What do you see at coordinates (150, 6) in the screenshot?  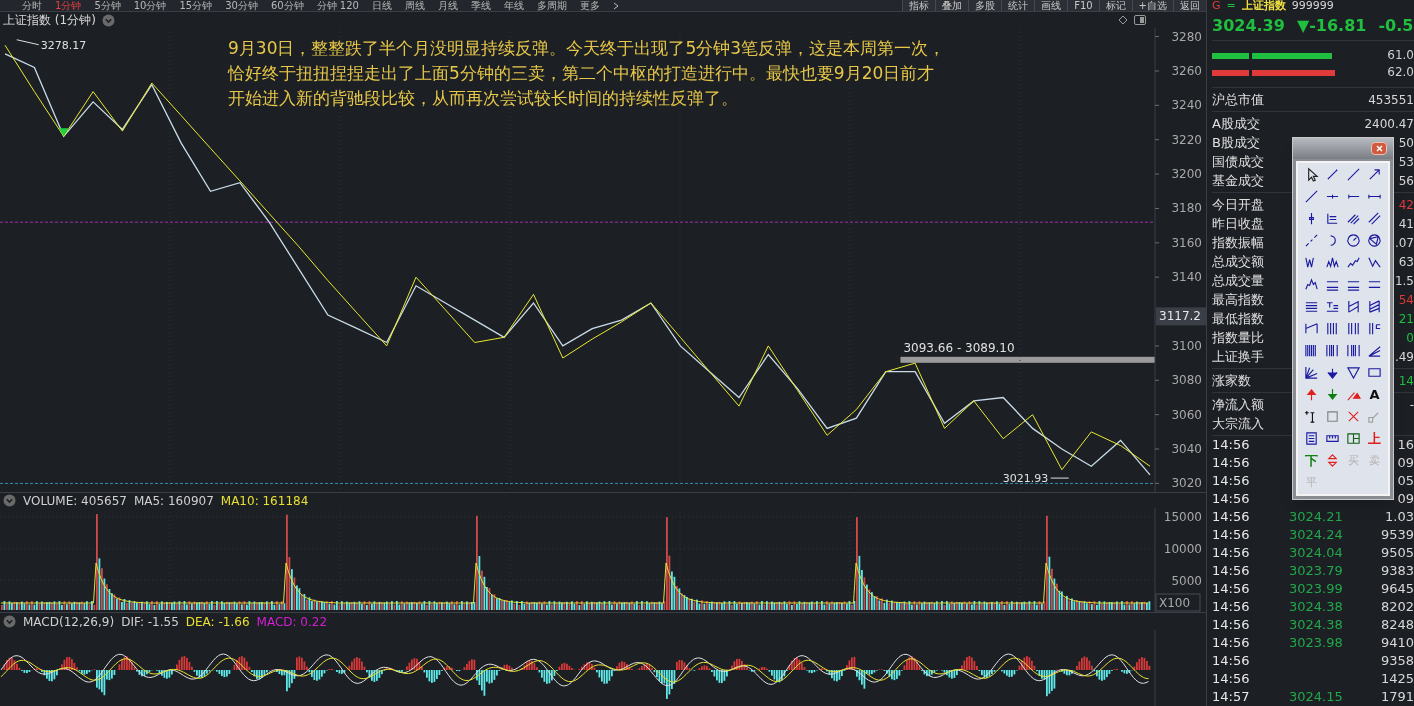 I see `period-tab: 10分钟` at bounding box center [150, 6].